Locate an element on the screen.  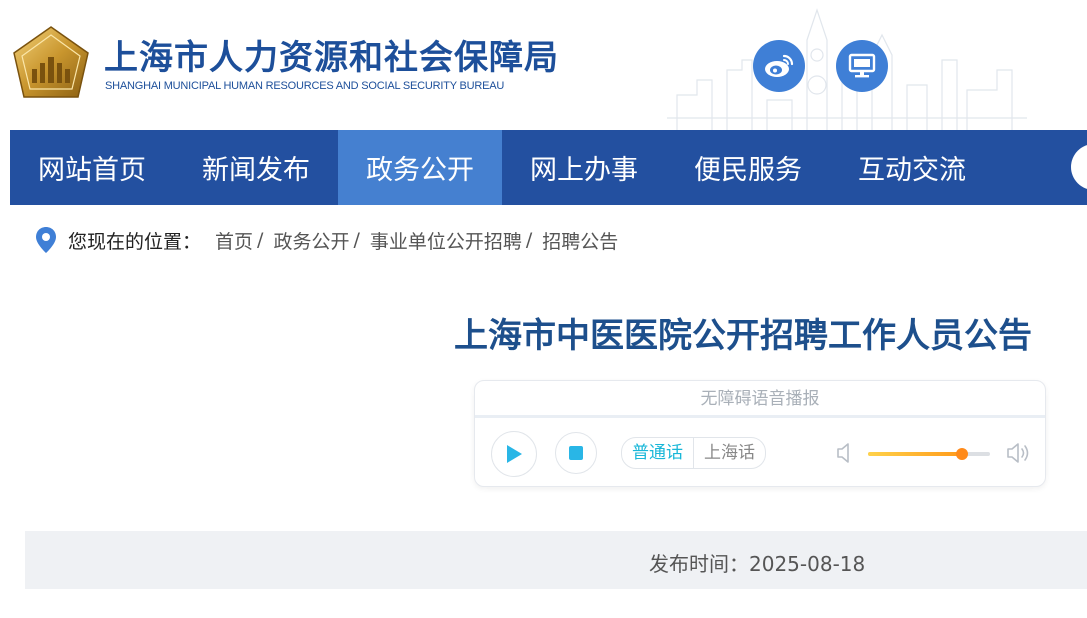
bureau-emblem-logo is located at coordinates (51, 63).